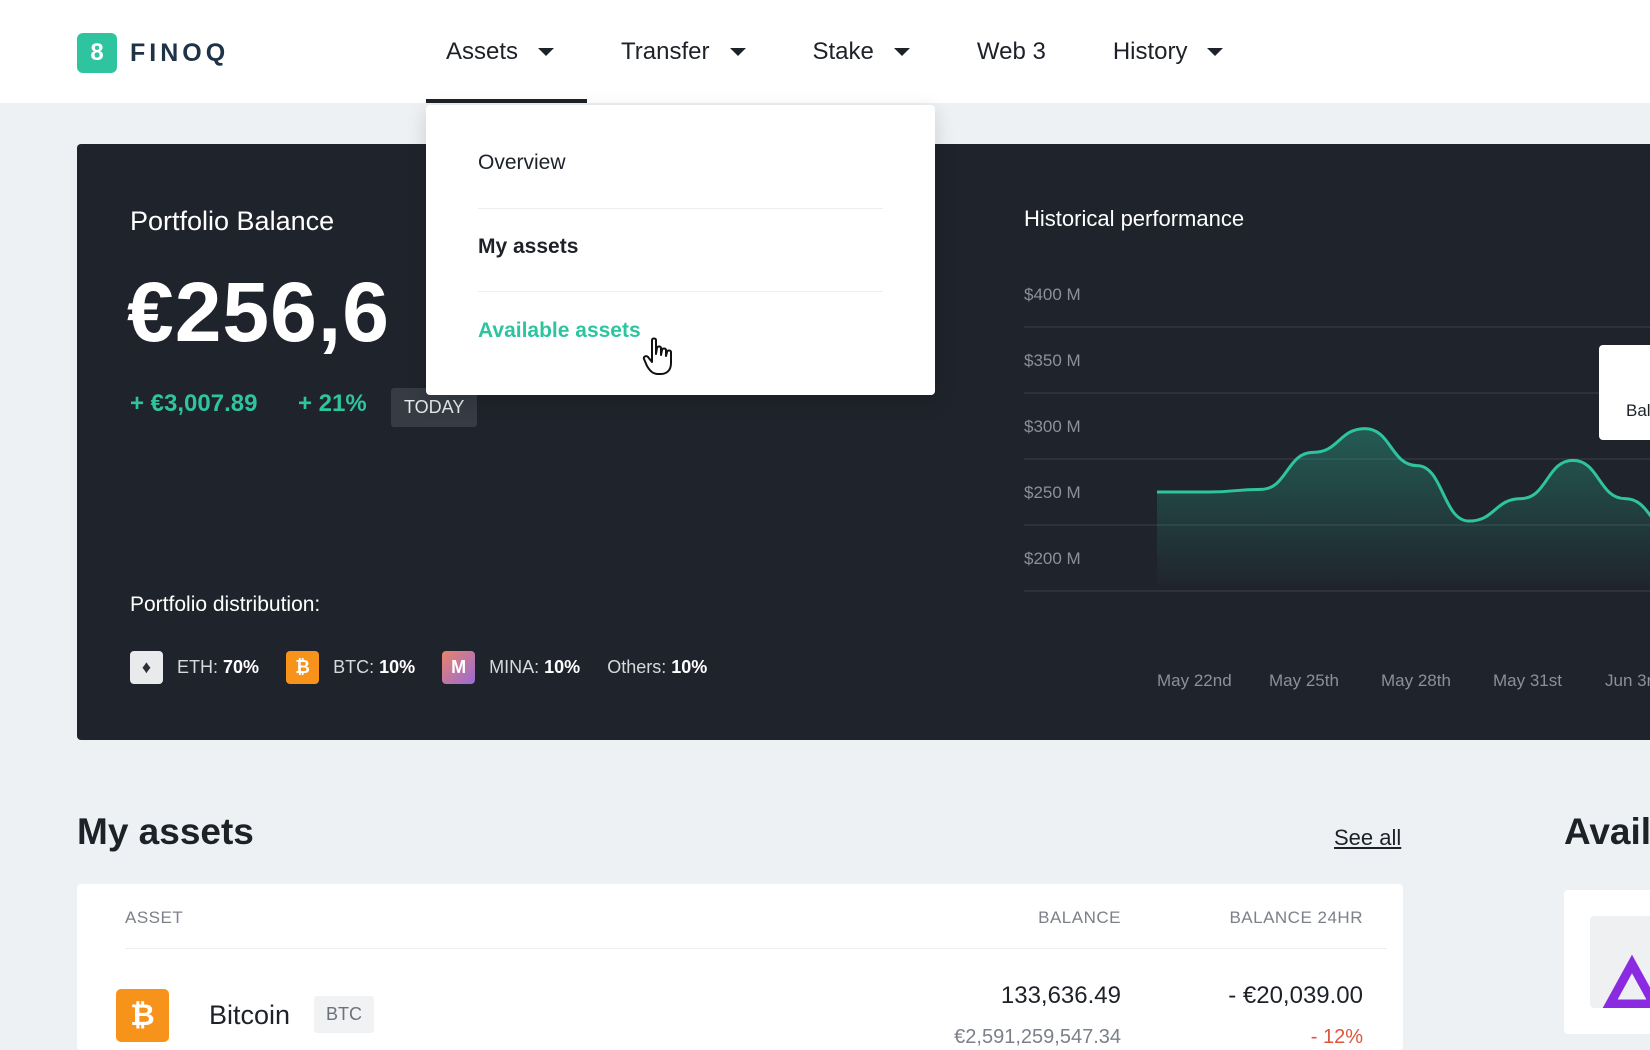  What do you see at coordinates (1607, 831) in the screenshot?
I see `available-assets-title: Avail` at bounding box center [1607, 831].